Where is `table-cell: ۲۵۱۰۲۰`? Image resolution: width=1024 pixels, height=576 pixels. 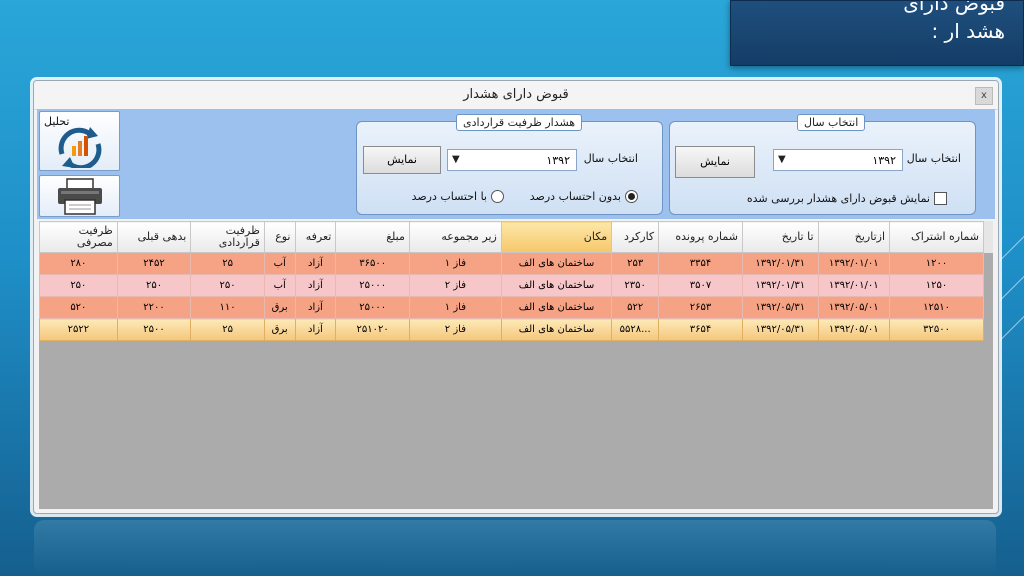
table-cell: ۲۵۱۰۲۰ is located at coordinates (372, 329).